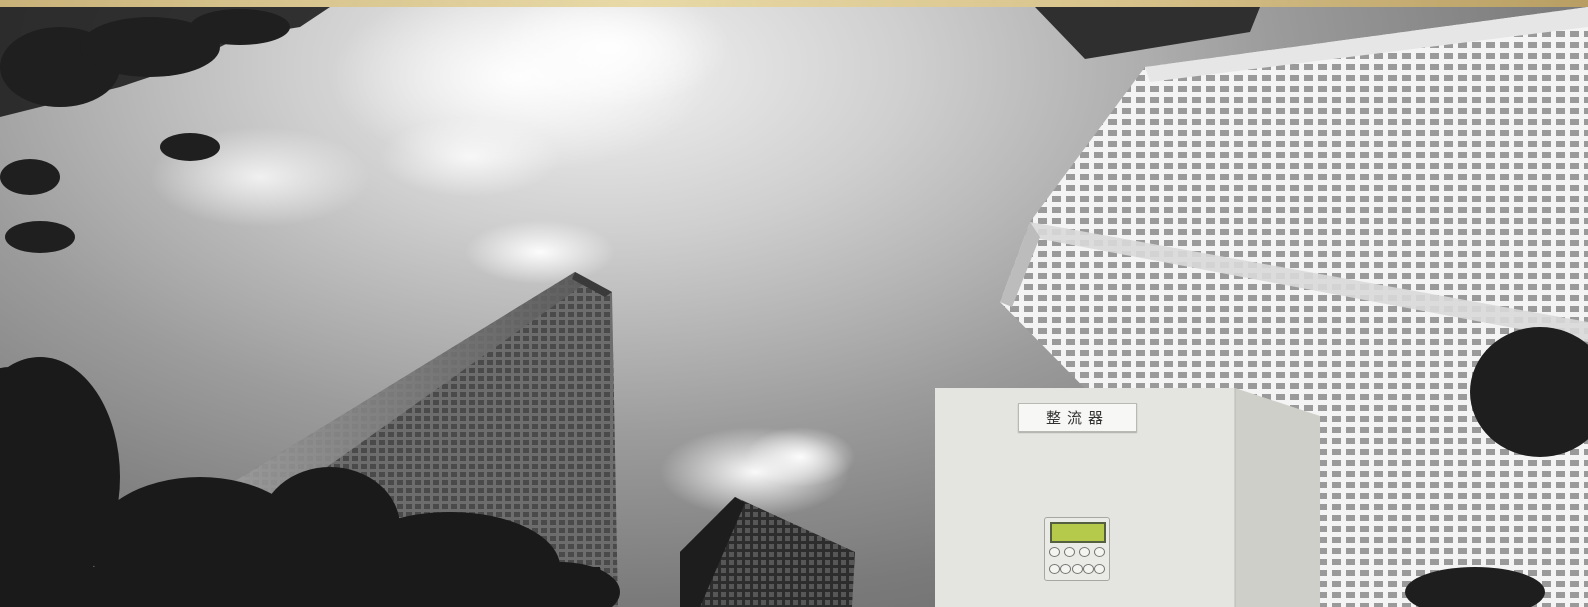 This screenshot has height=607, width=1588. Describe the element at coordinates (767, 552) in the screenshot. I see `middle-dark-tower` at that location.